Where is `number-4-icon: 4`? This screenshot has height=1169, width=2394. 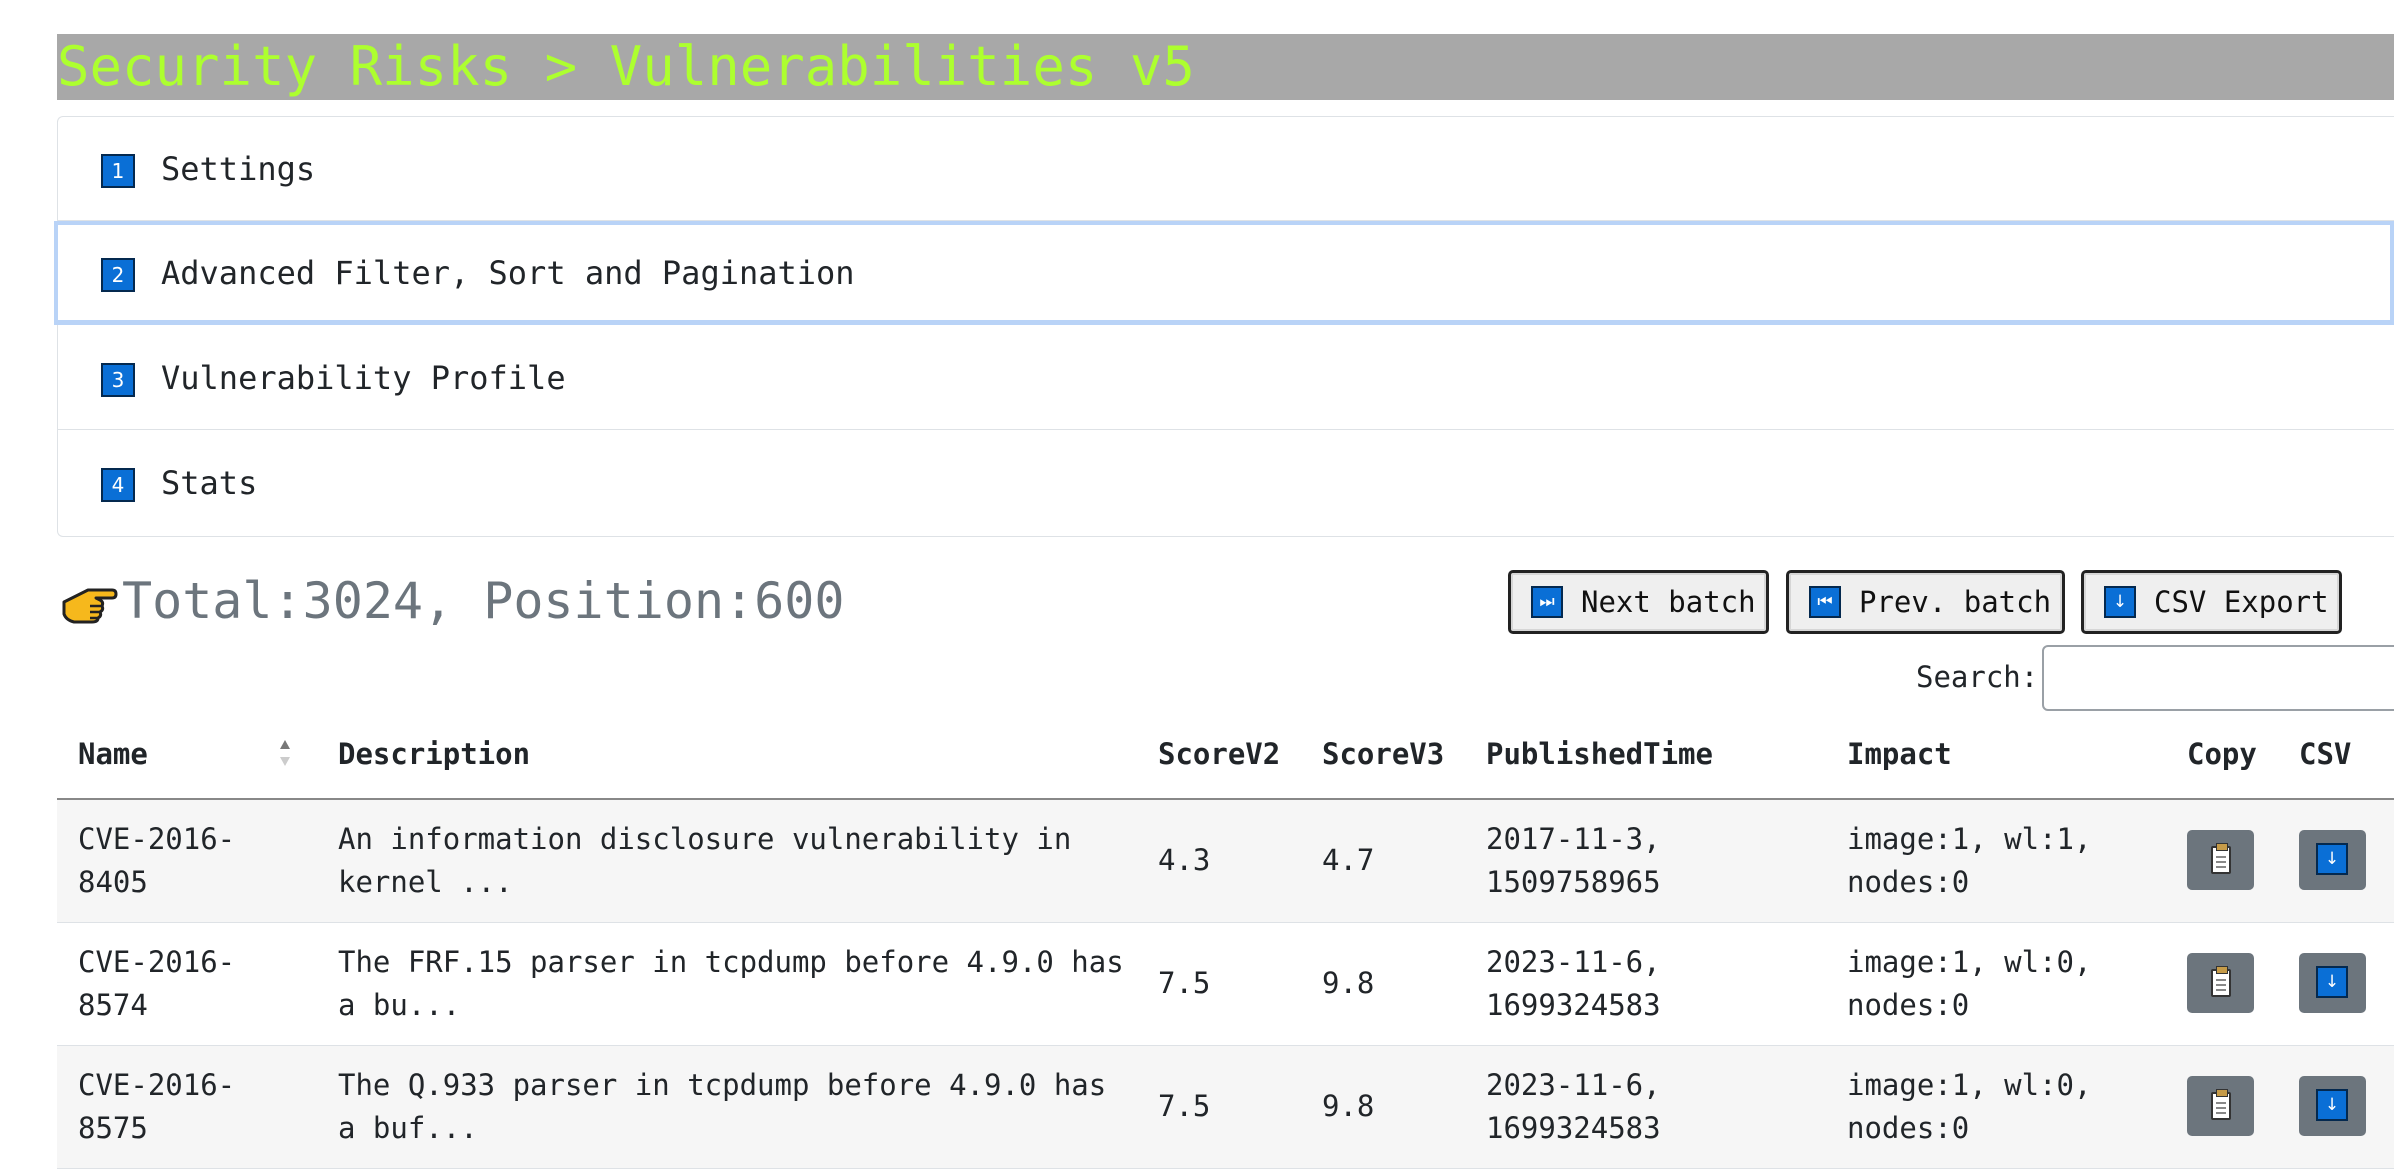 number-4-icon: 4 is located at coordinates (118, 485).